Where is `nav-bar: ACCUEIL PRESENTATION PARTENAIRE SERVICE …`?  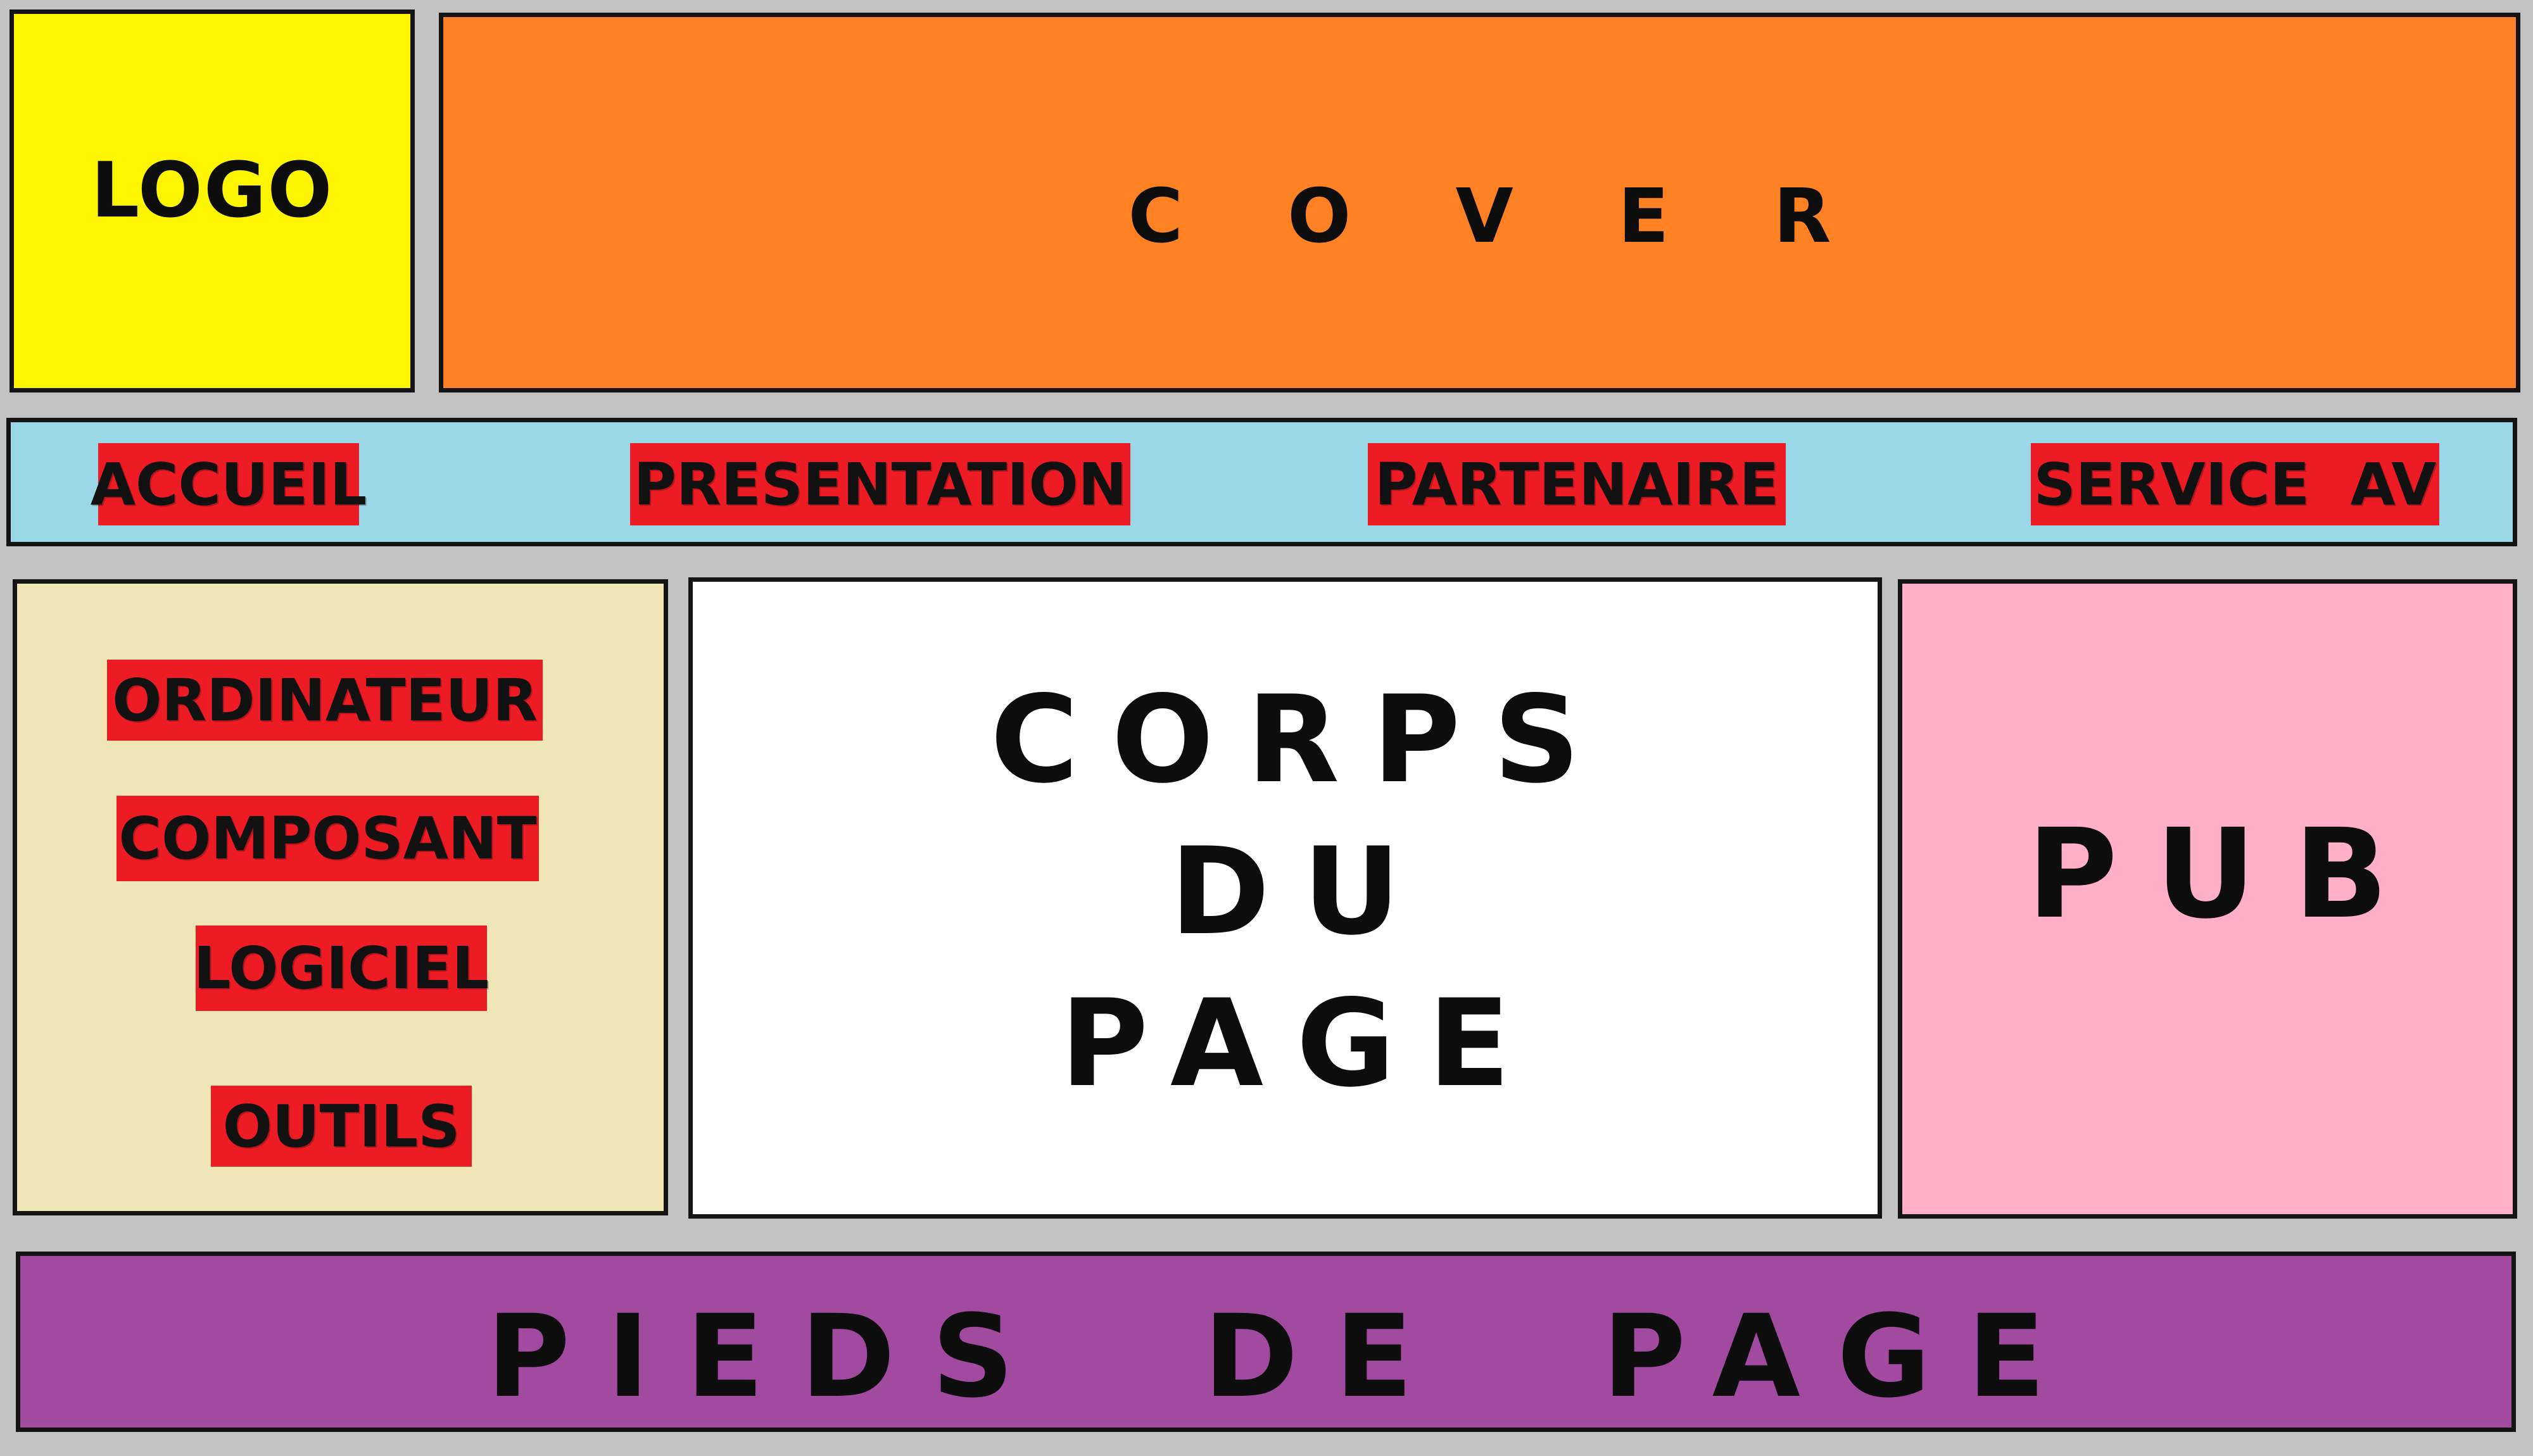 nav-bar: ACCUEIL PRESENTATION PARTENAIRE SERVICE … is located at coordinates (1261, 482).